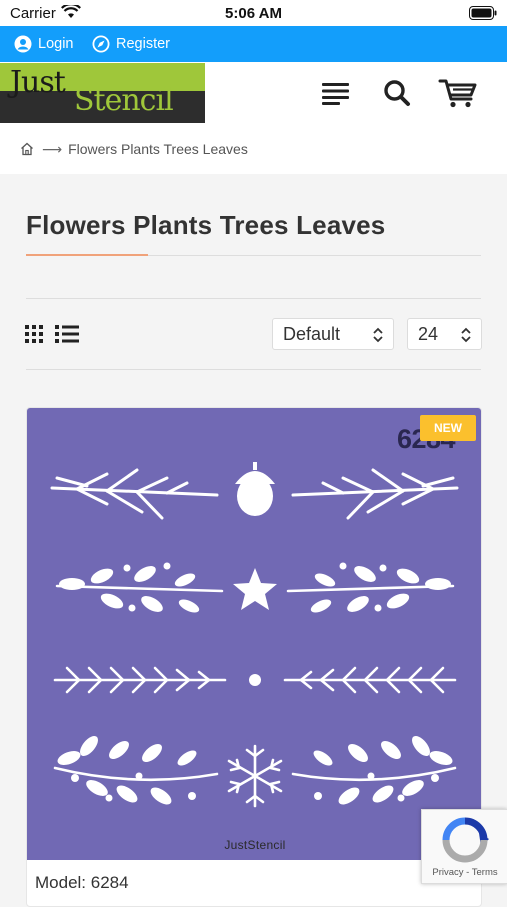  I want to click on sort-select-value: Default, so click(312, 333).